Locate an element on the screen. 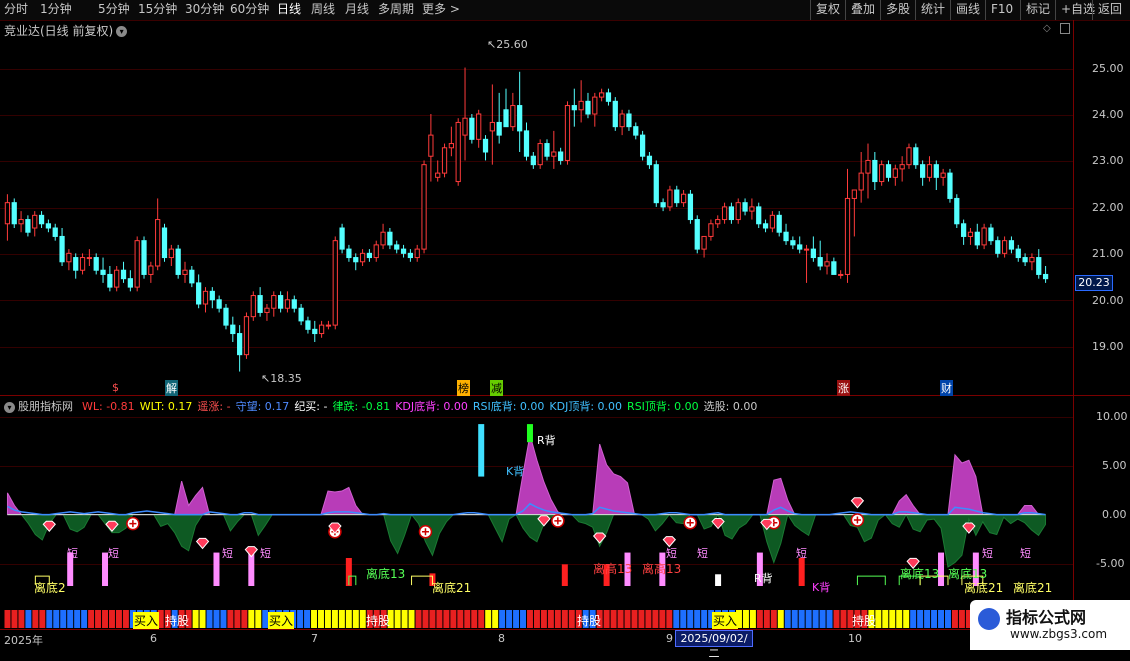 Image resolution: width=1130 pixels, height=661 pixels. period-30min: 30分钟 is located at coordinates (204, 9).